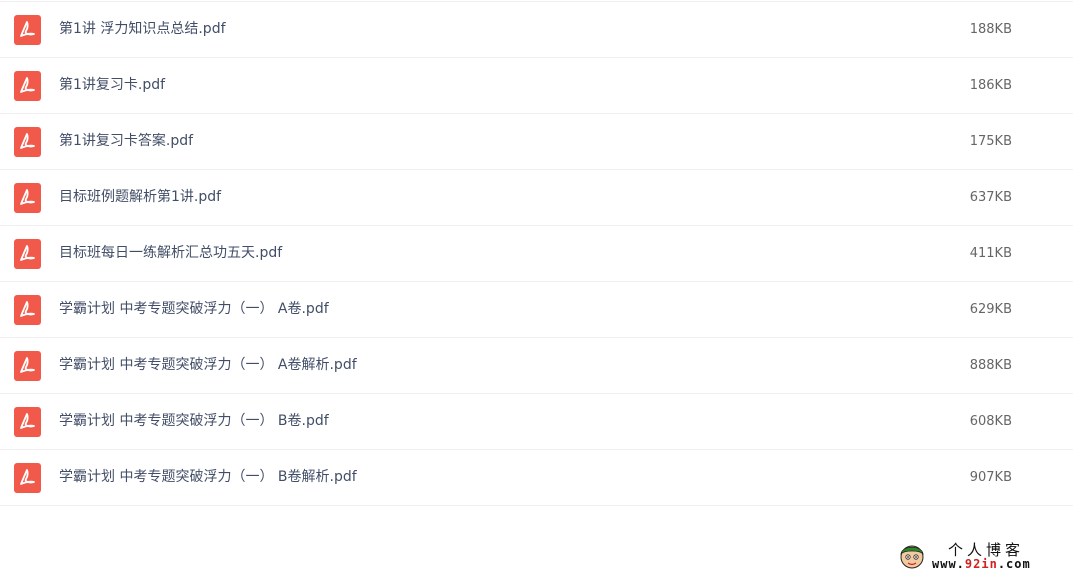 The image size is (1073, 577). I want to click on file-row: 学霸计划 中考专题突破浮力（一） A卷解析.pdf 888KB, so click(536, 366).